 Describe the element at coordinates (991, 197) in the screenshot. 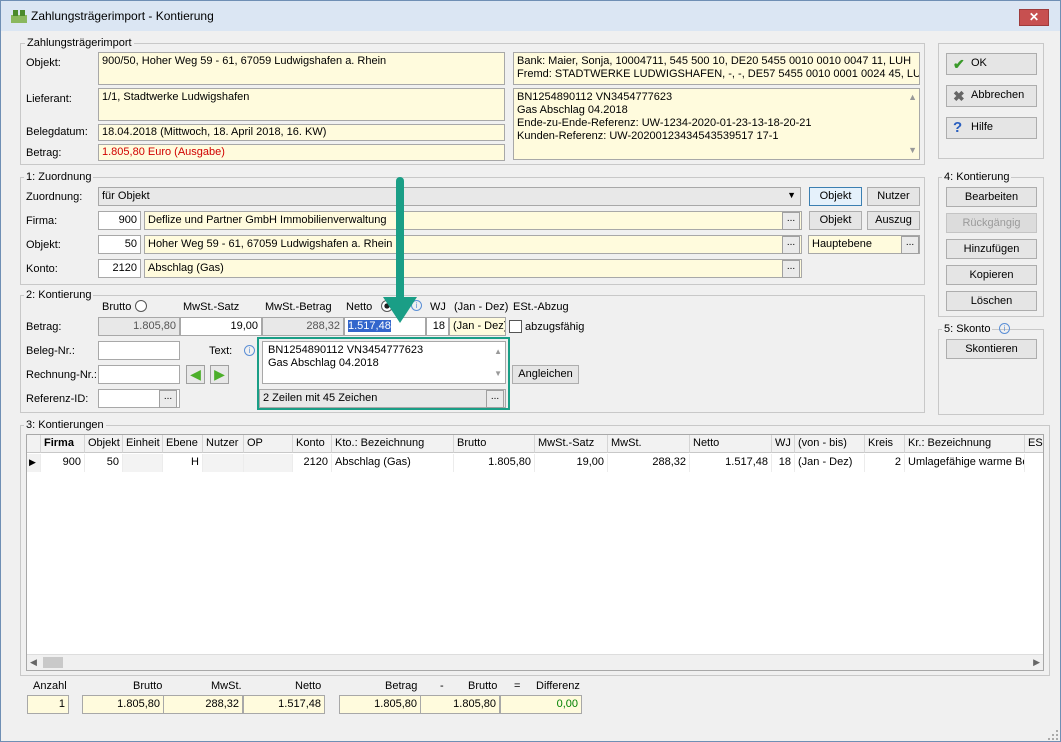

I see `bearbeiten-button: Bearbeiten` at that location.